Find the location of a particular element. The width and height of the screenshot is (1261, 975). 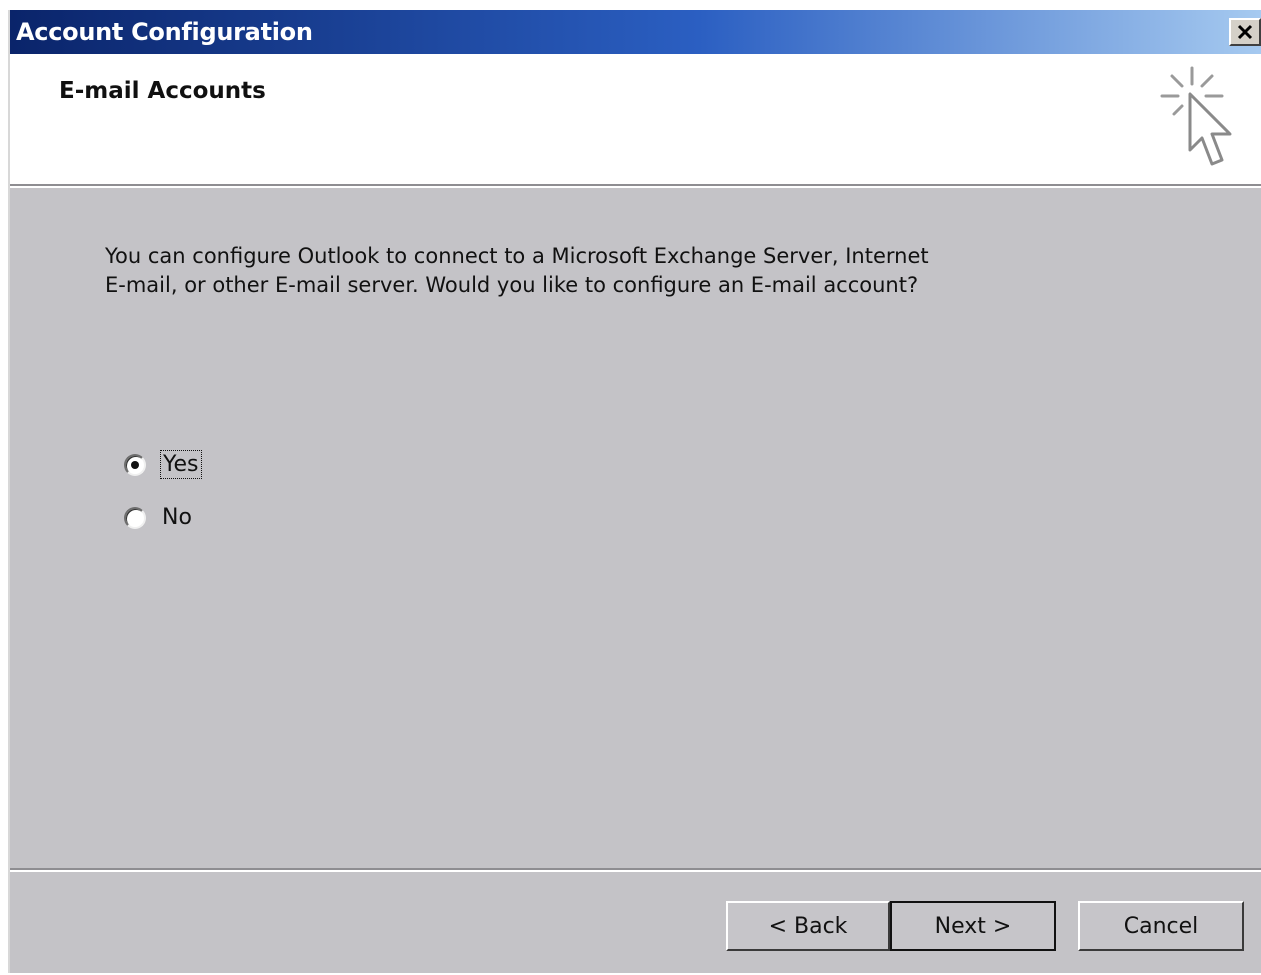

sparkle-cursor-icon is located at coordinates (1196, 116).